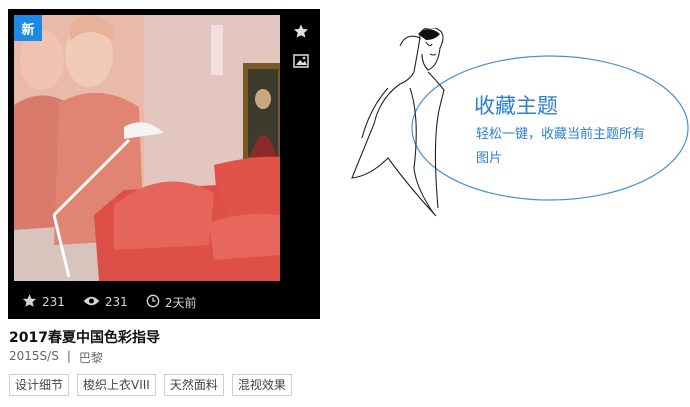 This screenshot has width=690, height=407. I want to click on location-label: 巴黎, so click(90, 358).